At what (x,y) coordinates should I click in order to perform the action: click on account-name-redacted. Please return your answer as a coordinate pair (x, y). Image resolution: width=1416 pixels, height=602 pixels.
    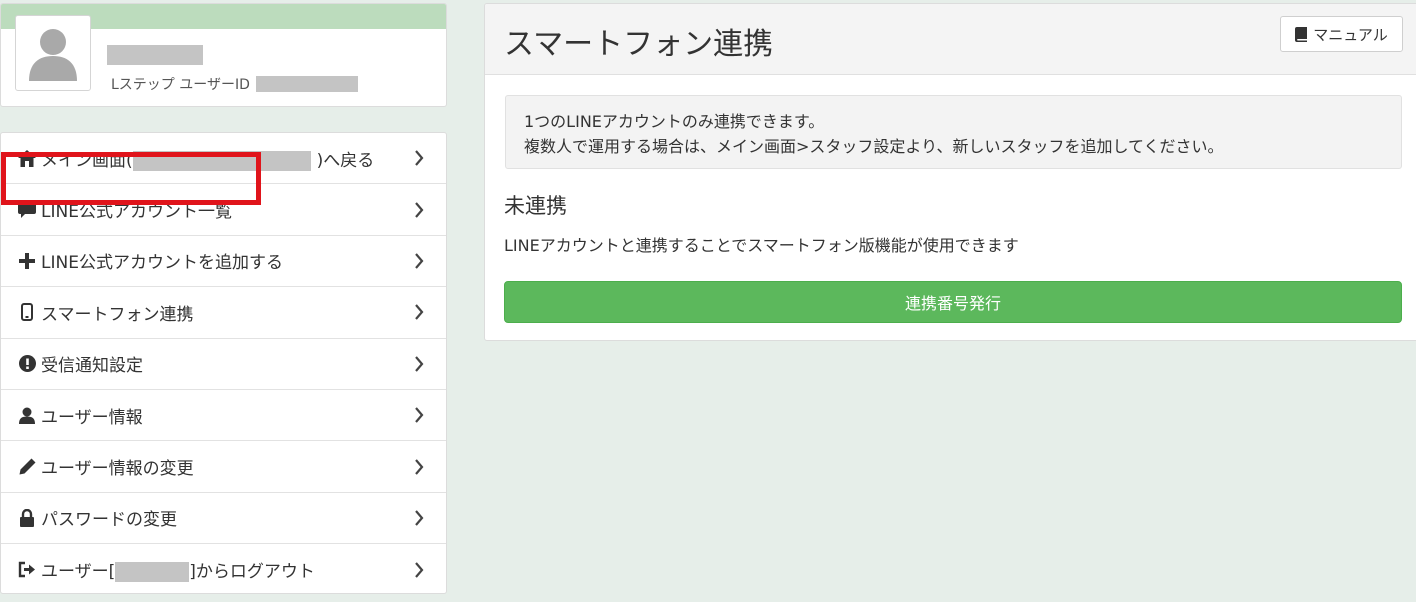
    Looking at the image, I should click on (221, 160).